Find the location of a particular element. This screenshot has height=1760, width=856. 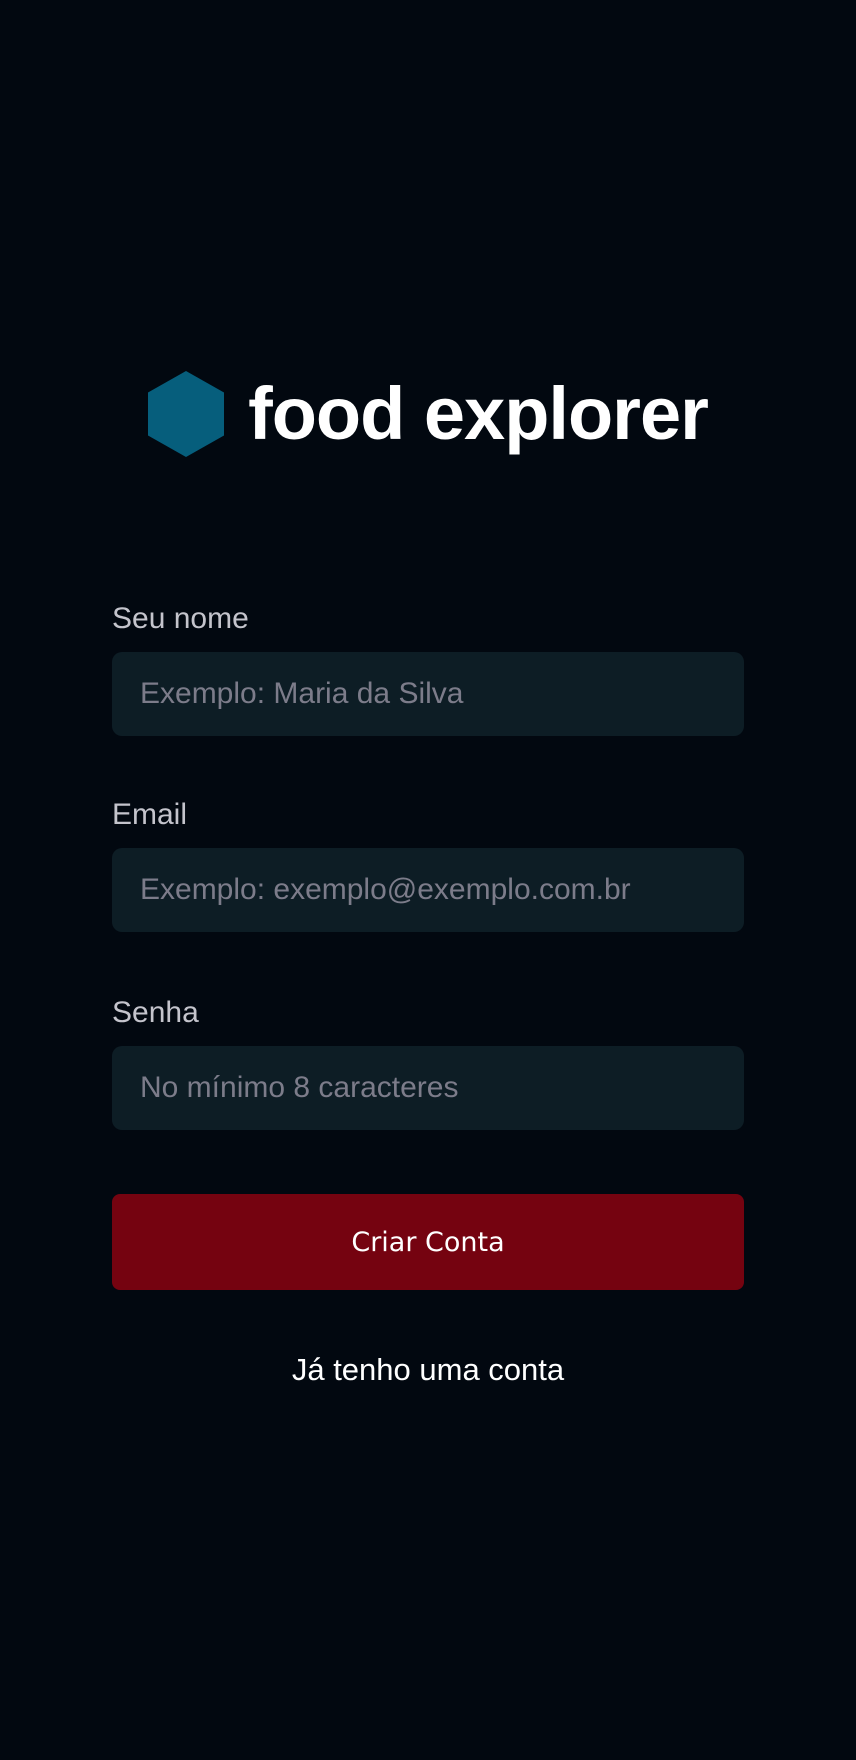

login-link: Já tenho uma conta is located at coordinates (428, 1369).